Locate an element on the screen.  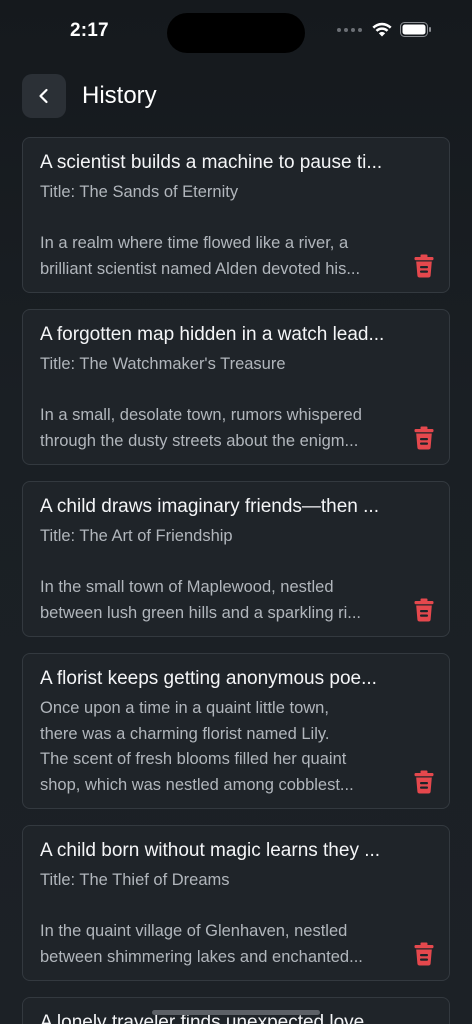
status-icons is located at coordinates (384, 29).